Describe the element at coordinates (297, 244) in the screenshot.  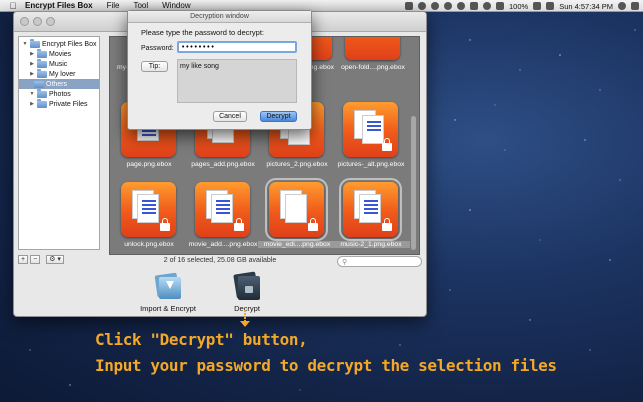
I see `file-name: movie_edi....png.ebox` at that location.